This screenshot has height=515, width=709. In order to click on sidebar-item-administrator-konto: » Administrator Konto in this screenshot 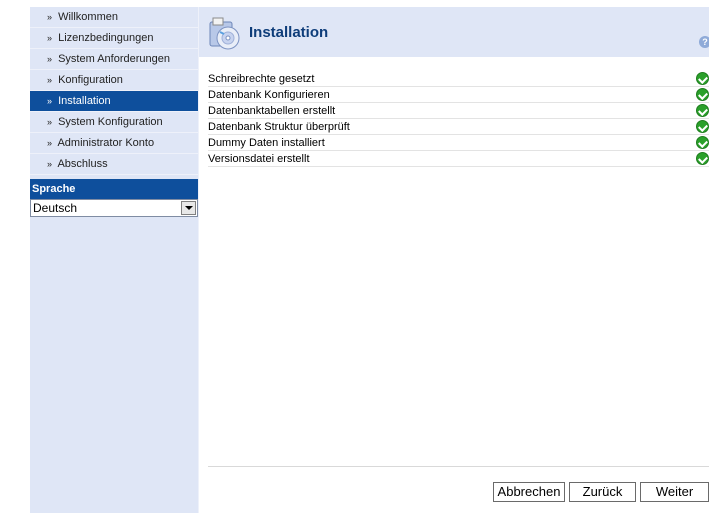, I will do `click(114, 143)`.